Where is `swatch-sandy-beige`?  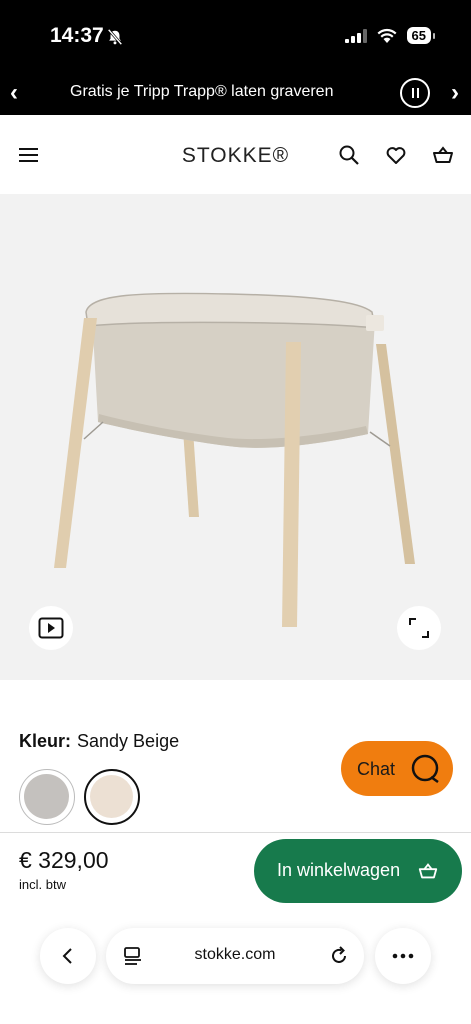 swatch-sandy-beige is located at coordinates (112, 797).